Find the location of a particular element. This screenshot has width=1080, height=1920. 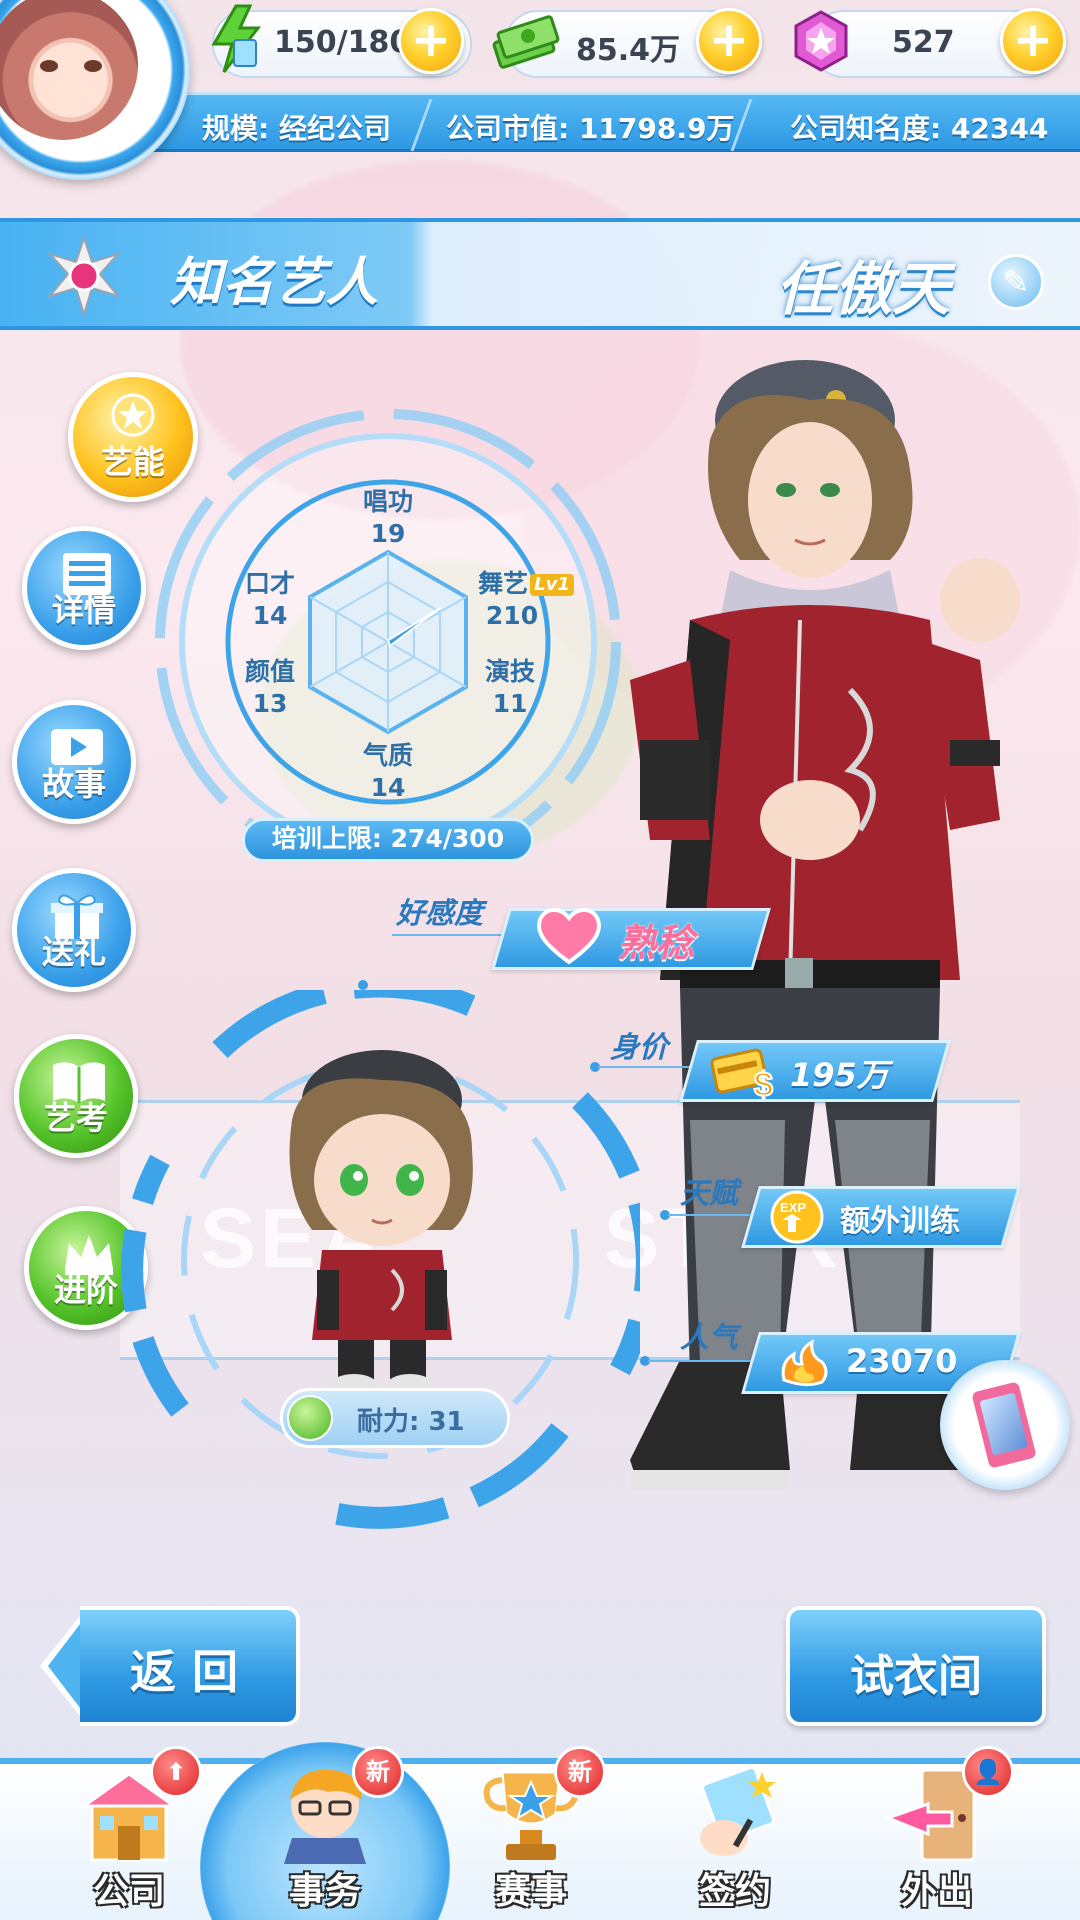

stat-temperament-value: 14 is located at coordinates (388, 787).